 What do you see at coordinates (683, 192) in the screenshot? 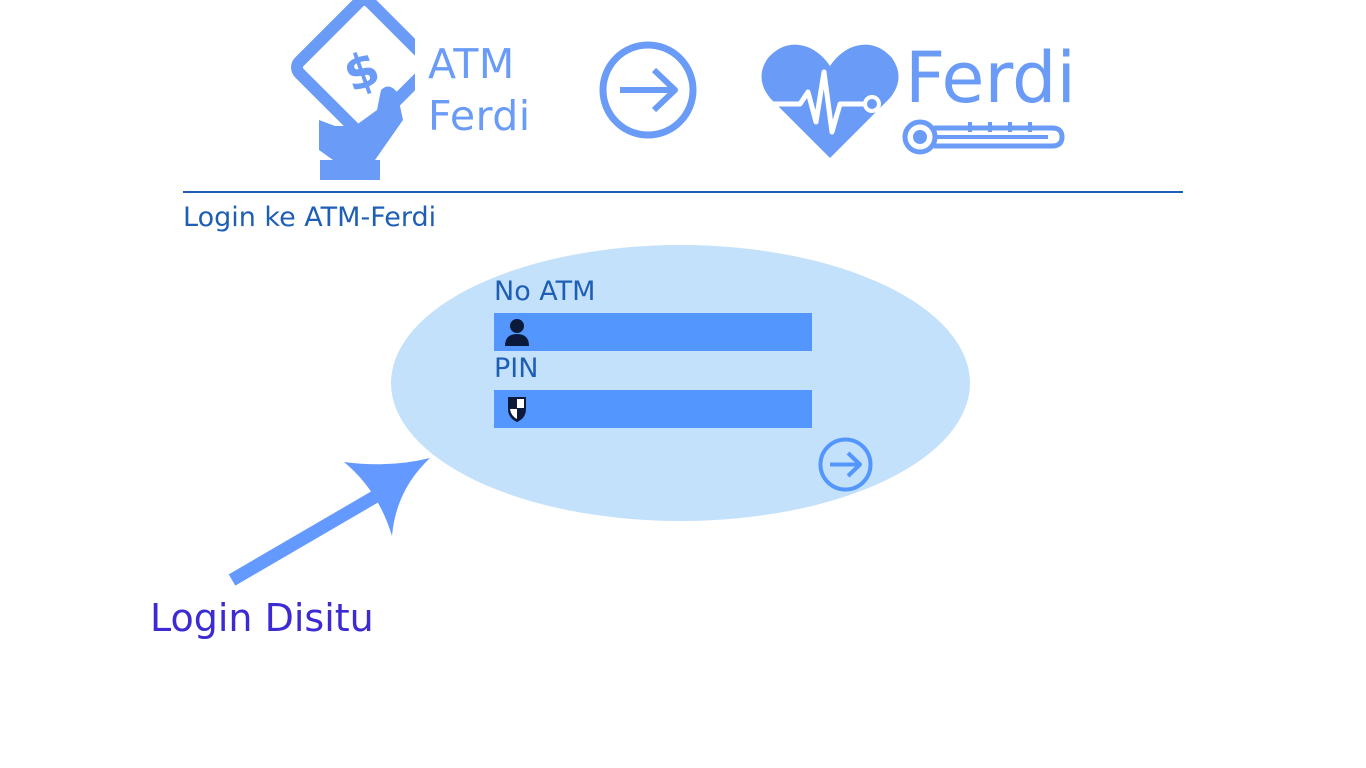
I see `header-divider` at bounding box center [683, 192].